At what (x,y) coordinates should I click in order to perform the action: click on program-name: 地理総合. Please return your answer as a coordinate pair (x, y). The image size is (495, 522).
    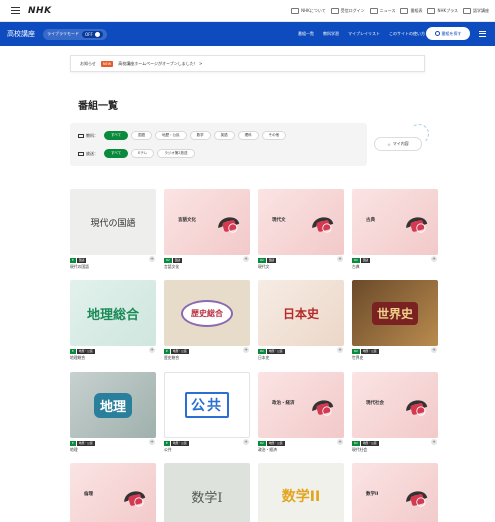
    Looking at the image, I should click on (113, 358).